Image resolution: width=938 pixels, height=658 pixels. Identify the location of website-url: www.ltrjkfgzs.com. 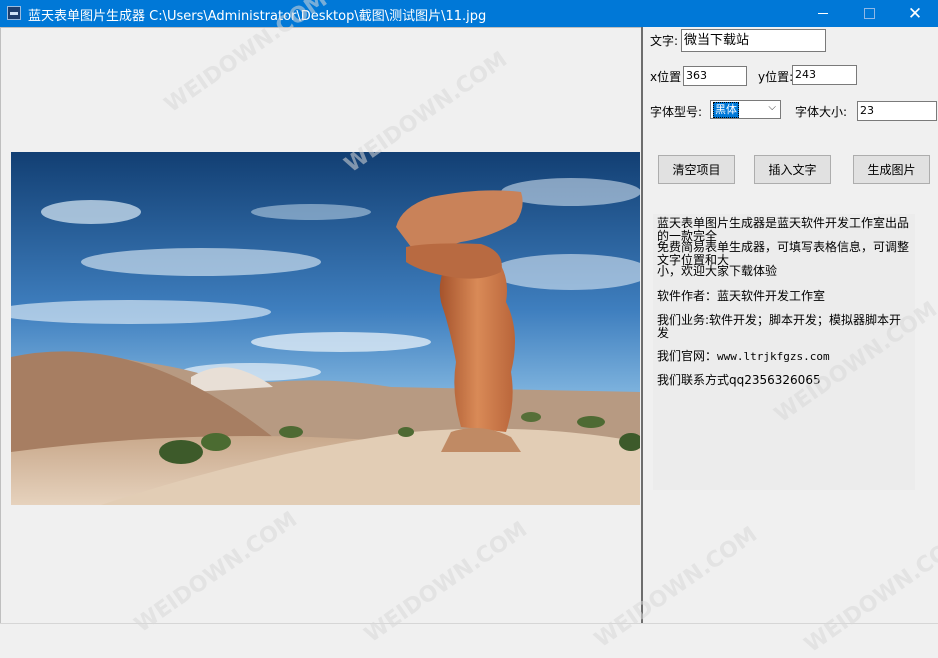
(773, 356).